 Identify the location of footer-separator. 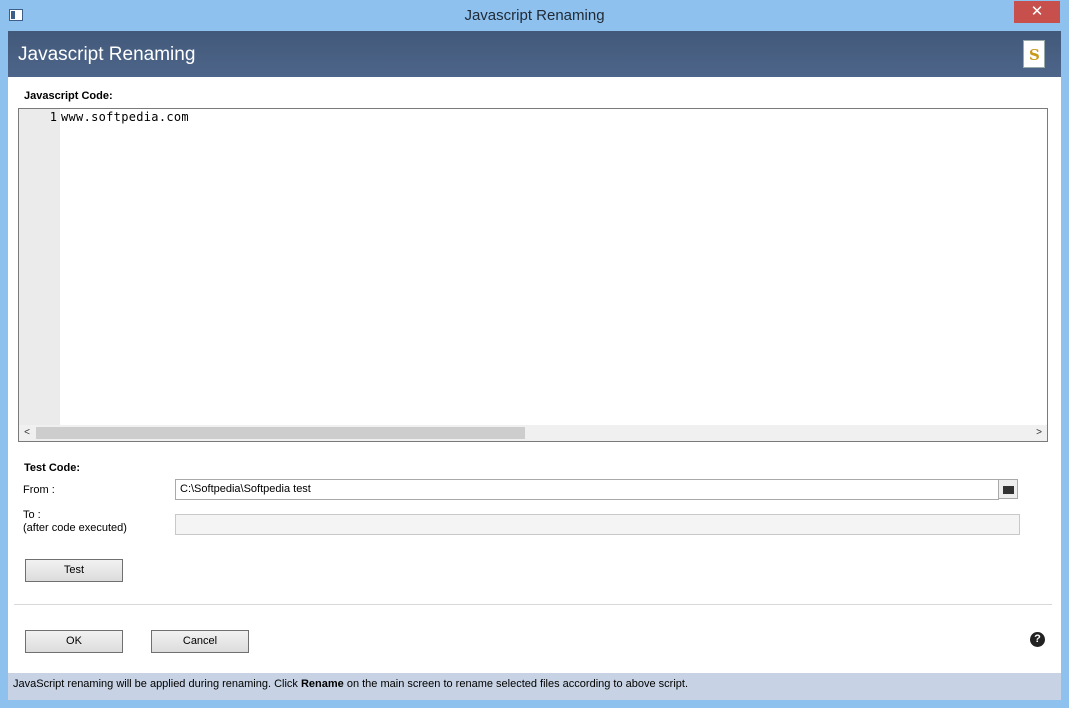
(533, 604).